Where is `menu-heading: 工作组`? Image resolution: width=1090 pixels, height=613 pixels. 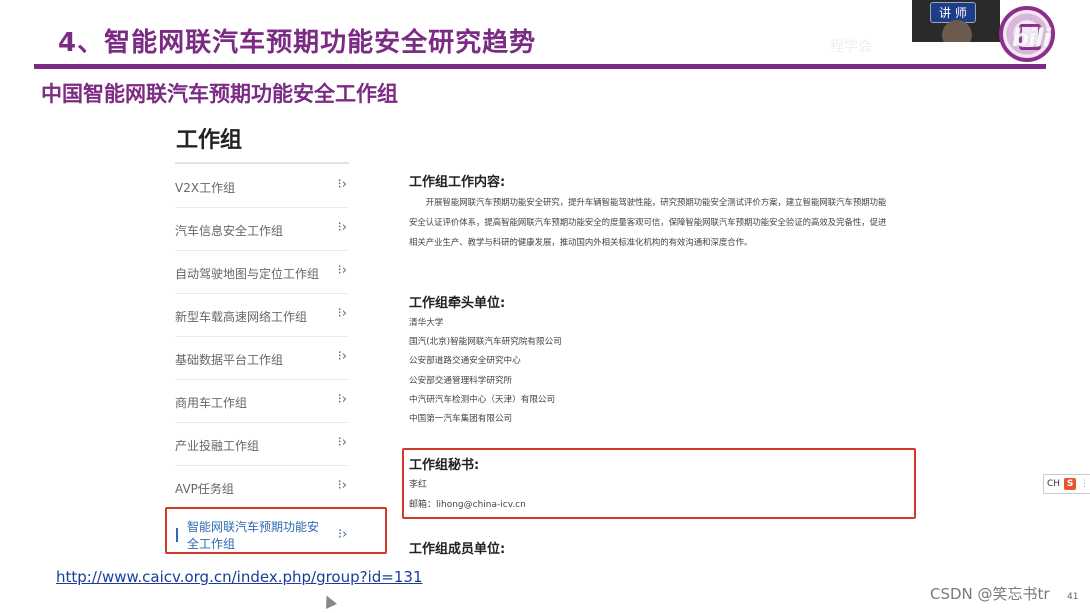
menu-heading: 工作组 is located at coordinates (209, 140).